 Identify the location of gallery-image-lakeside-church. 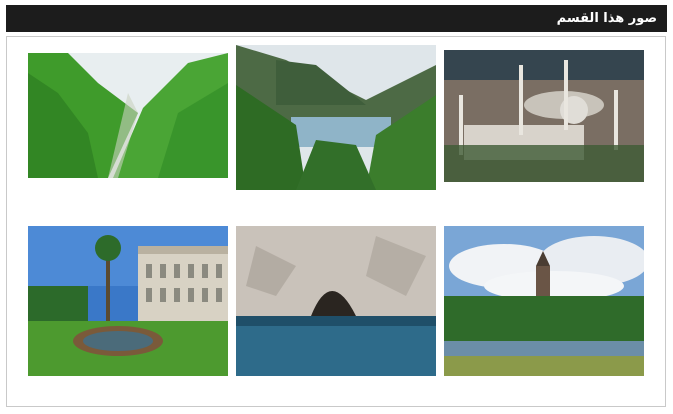
(544, 301).